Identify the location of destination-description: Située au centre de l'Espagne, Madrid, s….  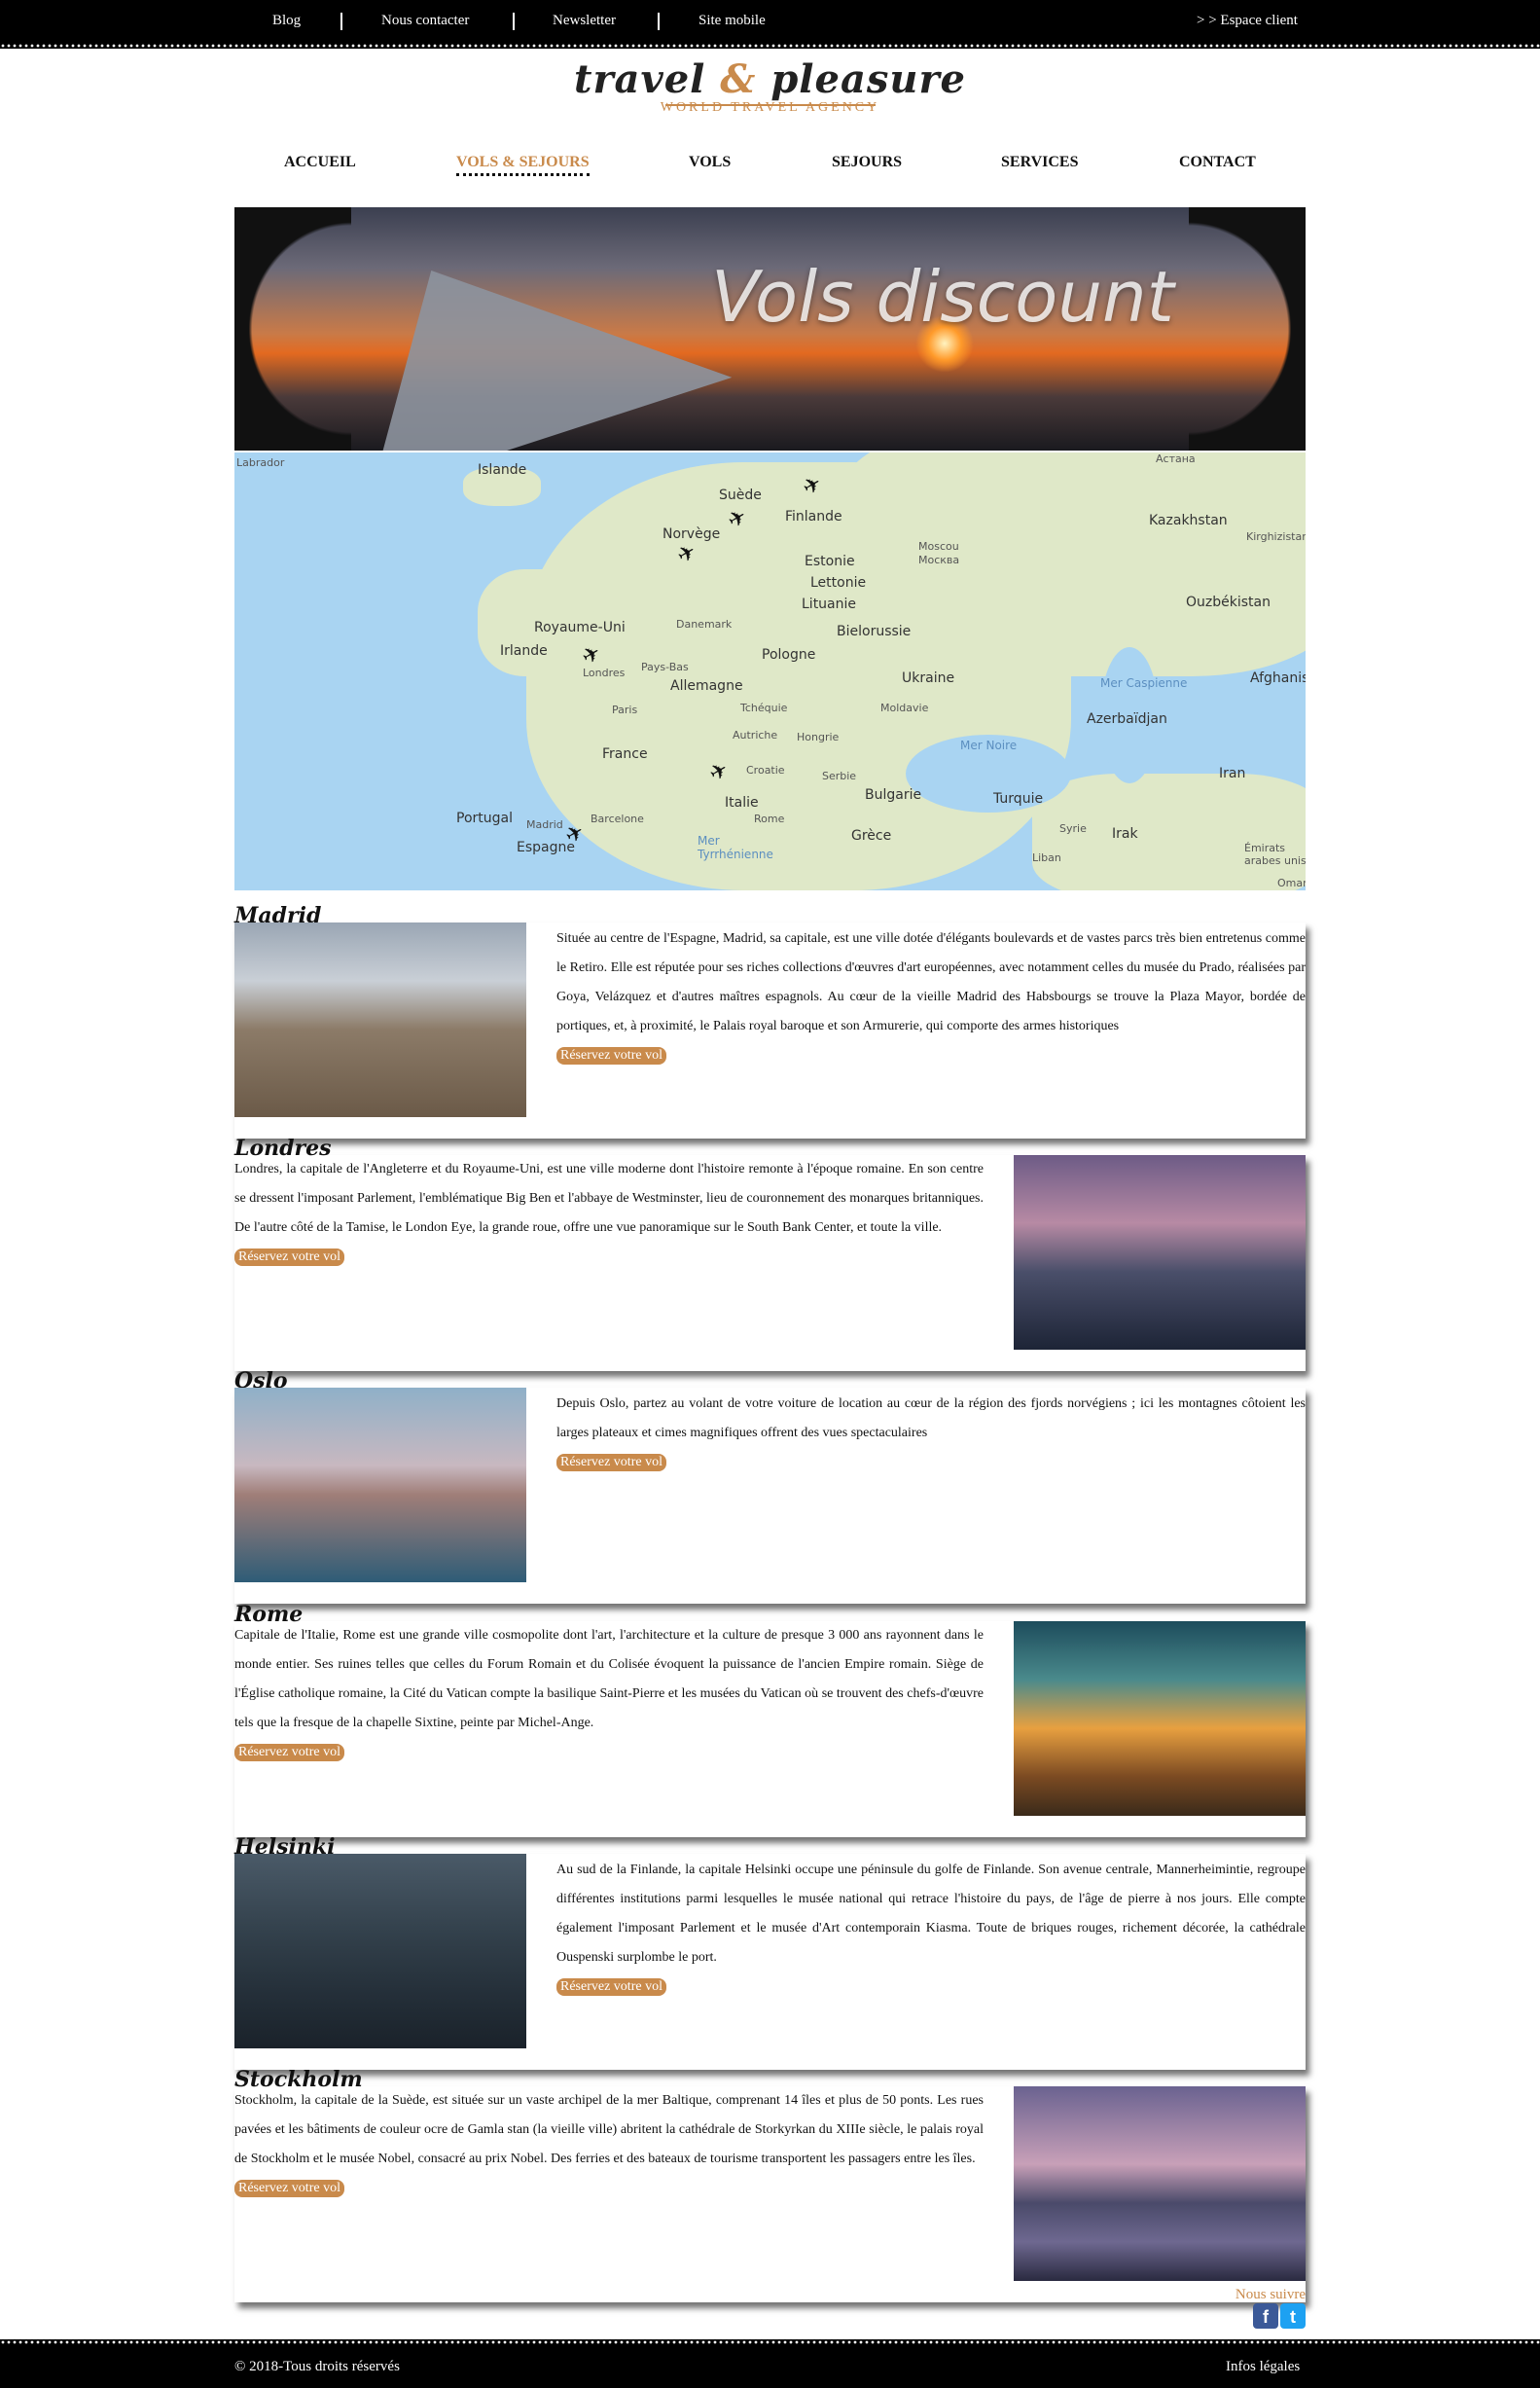
(931, 982).